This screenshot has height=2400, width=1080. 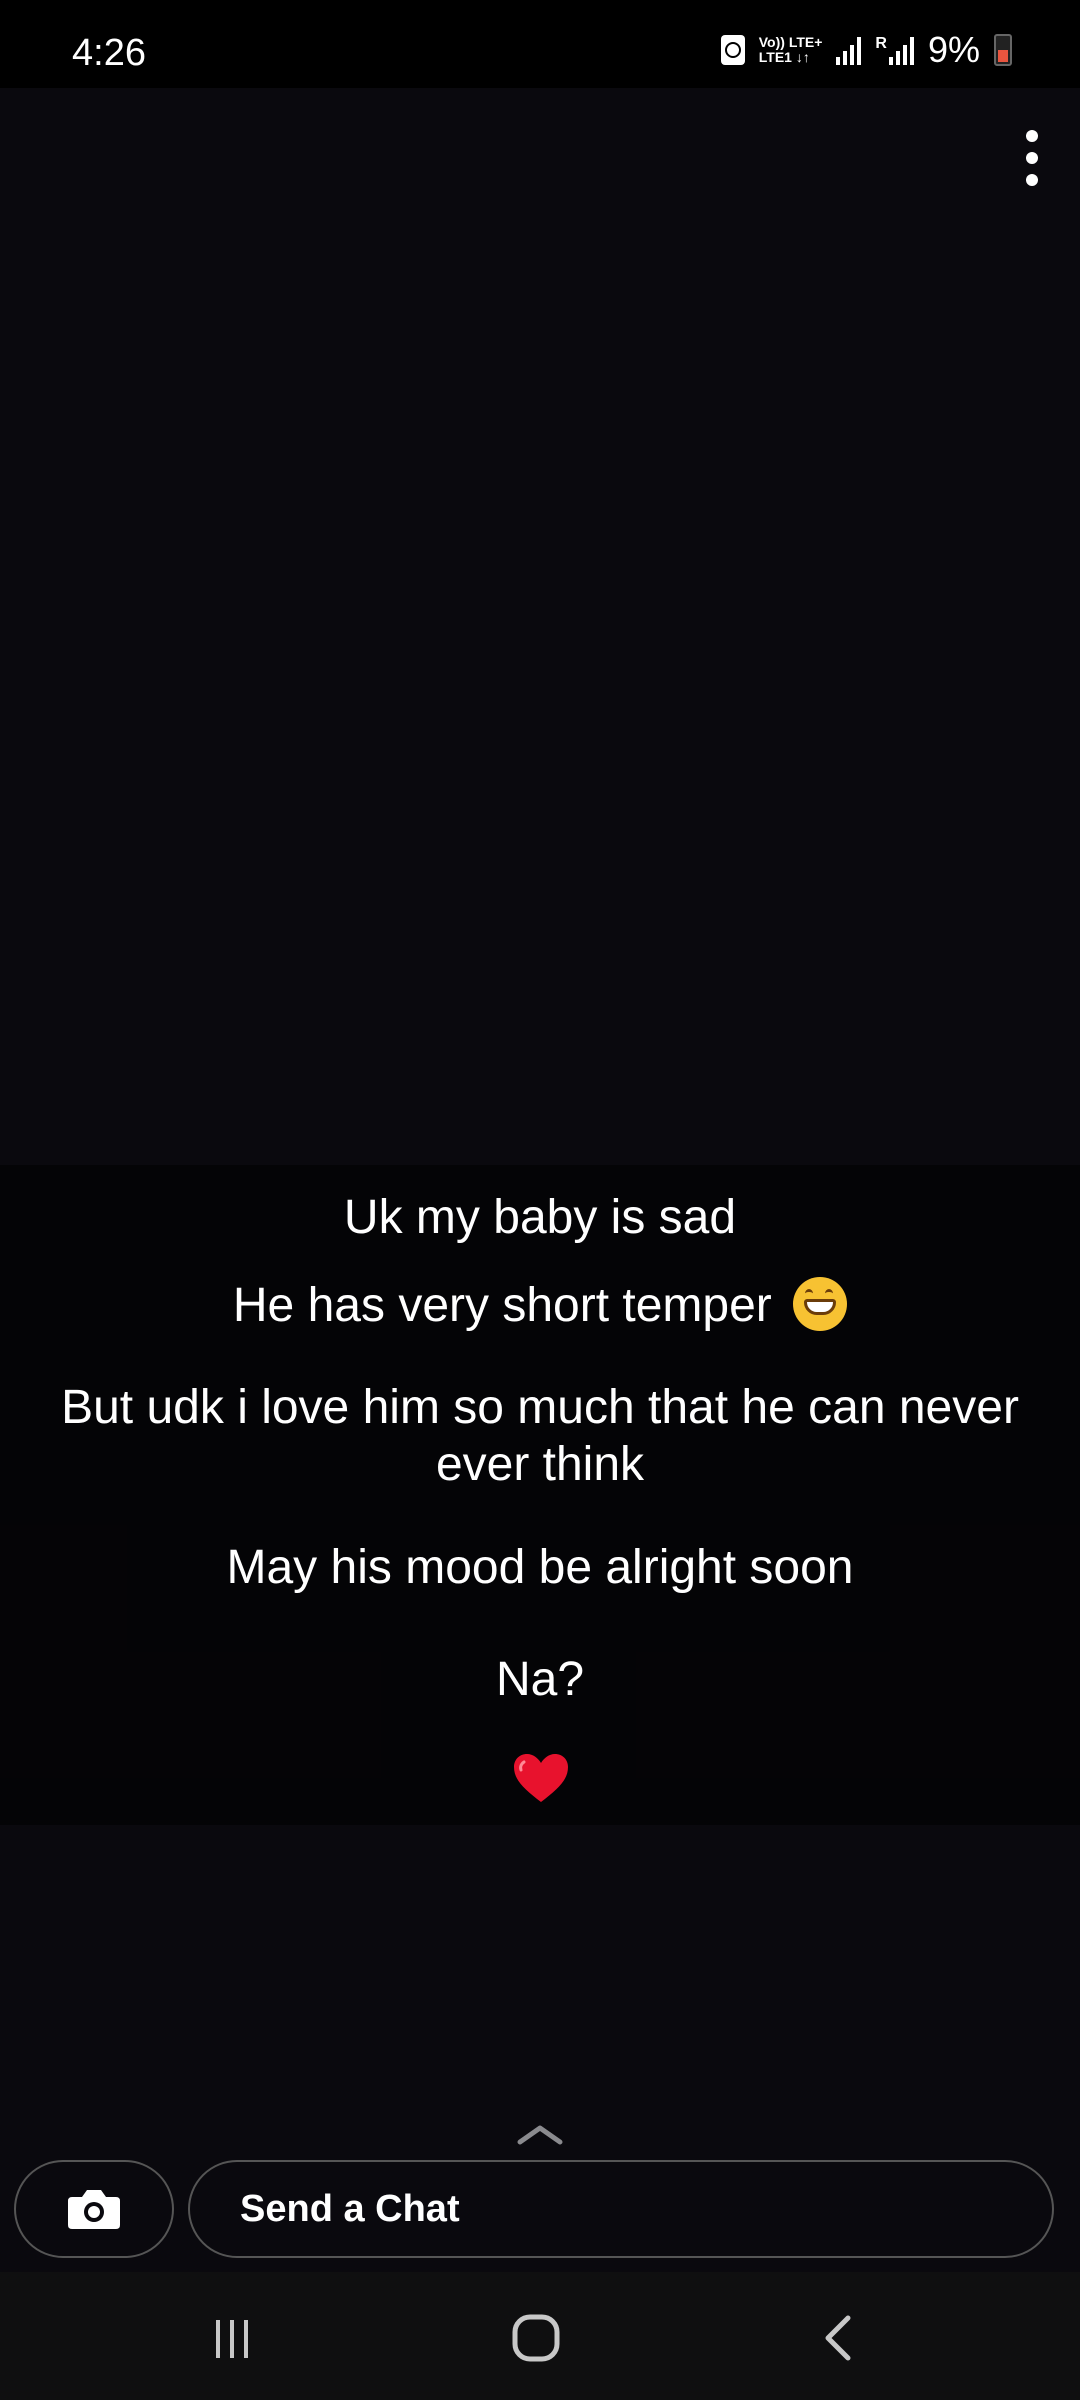 I want to click on network-type-top: Vo)) LTE+, so click(x=790, y=42).